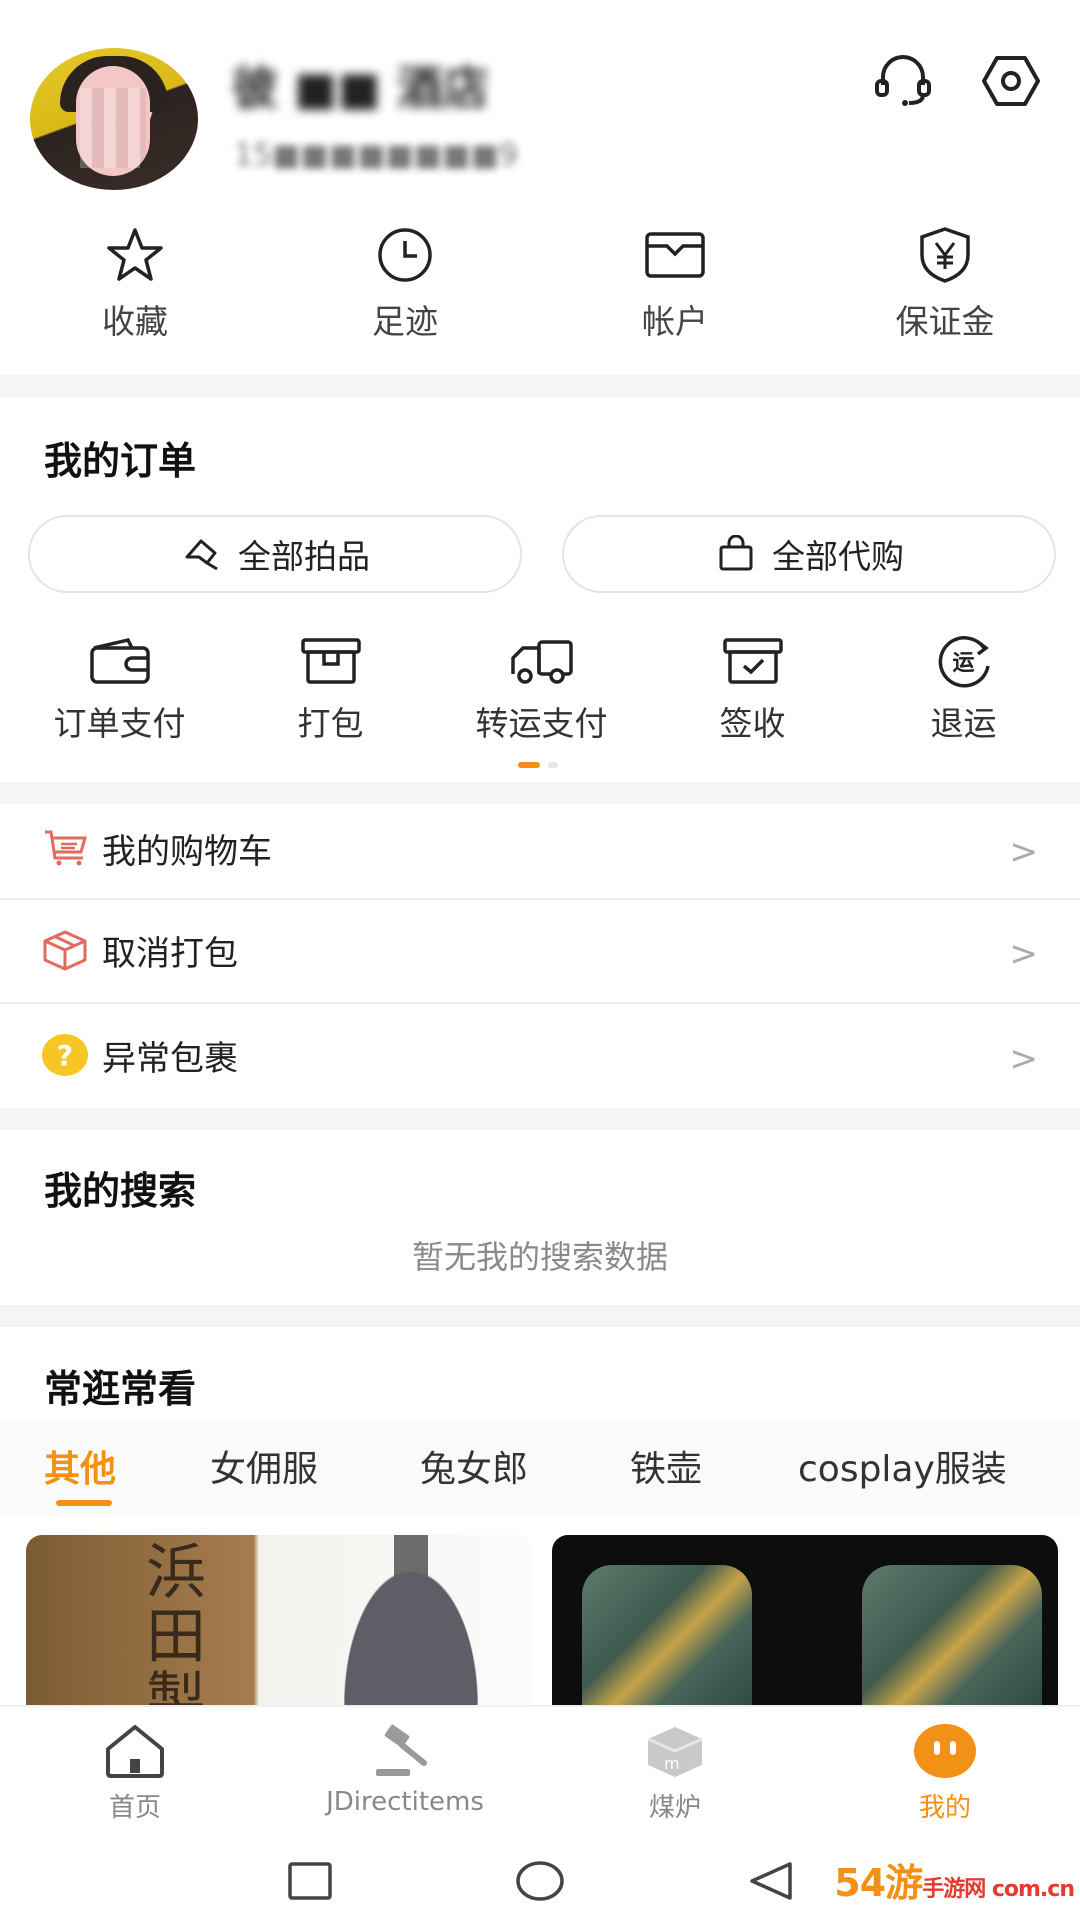 The width and height of the screenshot is (1080, 1920). What do you see at coordinates (120, 1191) in the screenshot?
I see `search-title: 我的搜索` at bounding box center [120, 1191].